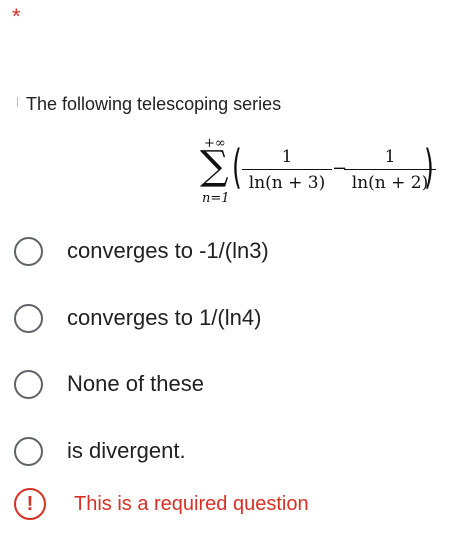 Image resolution: width=474 pixels, height=535 pixels. What do you see at coordinates (390, 183) in the screenshot?
I see `fraction-2-denominator: ln(n + 2)` at bounding box center [390, 183].